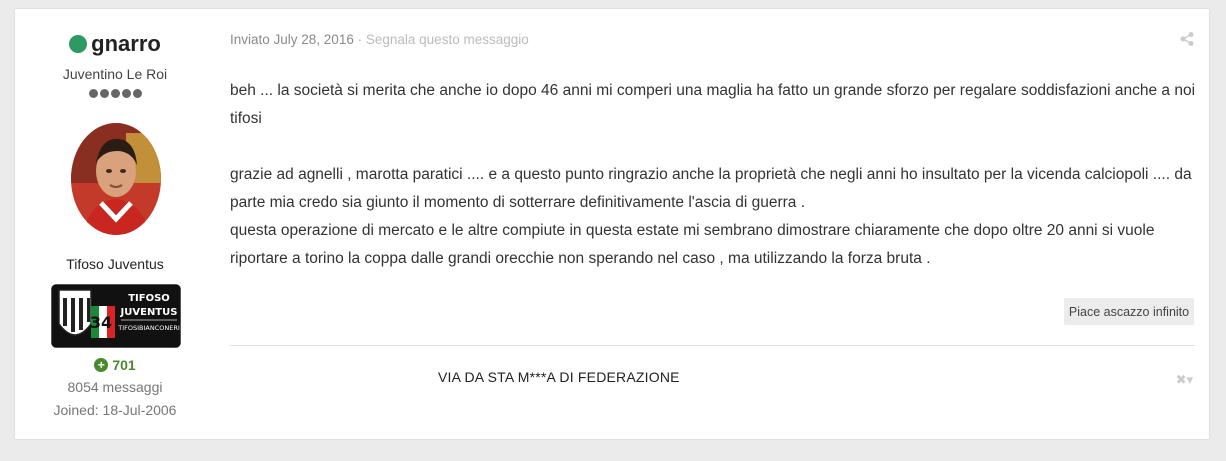 The width and height of the screenshot is (1226, 461). I want to click on post-date: Inviato July 28, 2016, so click(292, 39).